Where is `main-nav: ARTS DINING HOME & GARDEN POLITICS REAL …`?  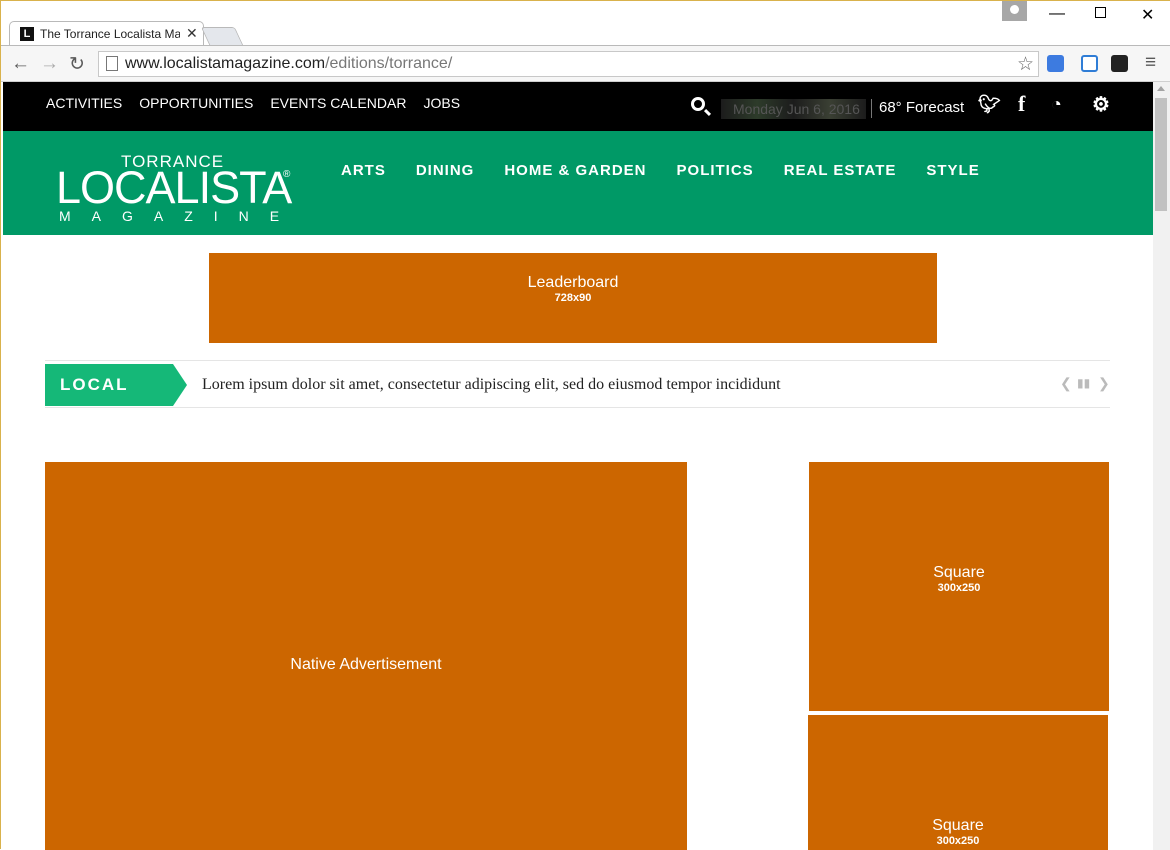 main-nav: ARTS DINING HOME & GARDEN POLITICS REAL … is located at coordinates (660, 170).